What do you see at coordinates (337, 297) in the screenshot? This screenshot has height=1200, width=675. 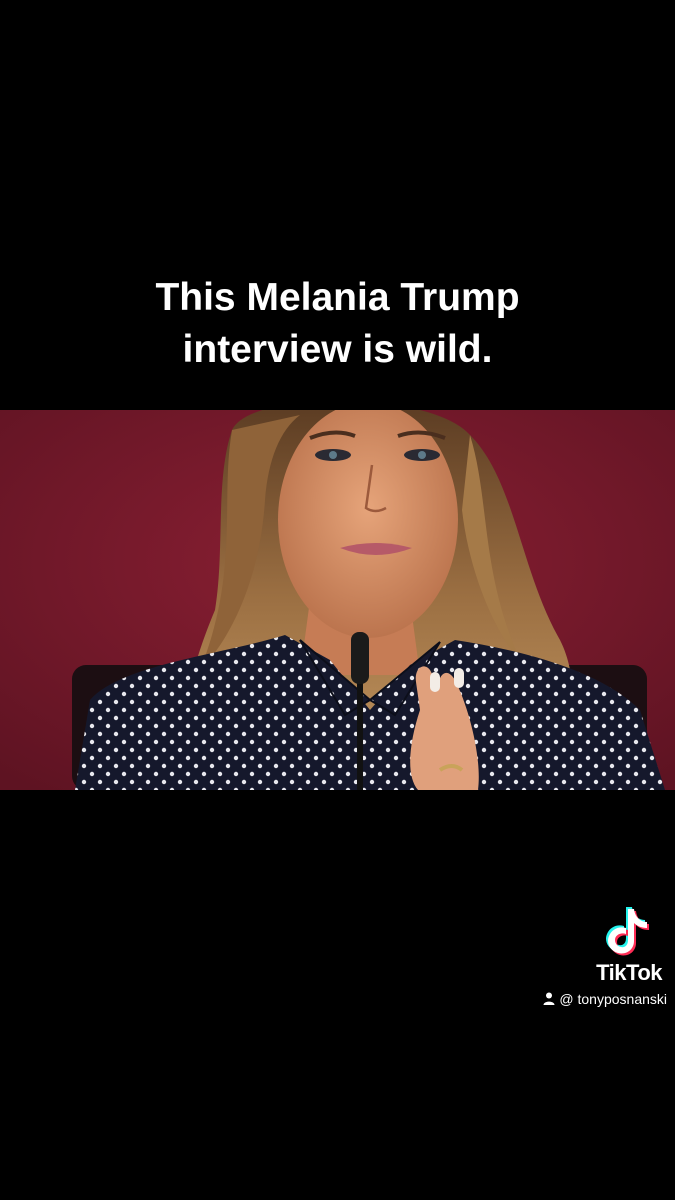 I see `caption-line-1: This Melania Trump` at bounding box center [337, 297].